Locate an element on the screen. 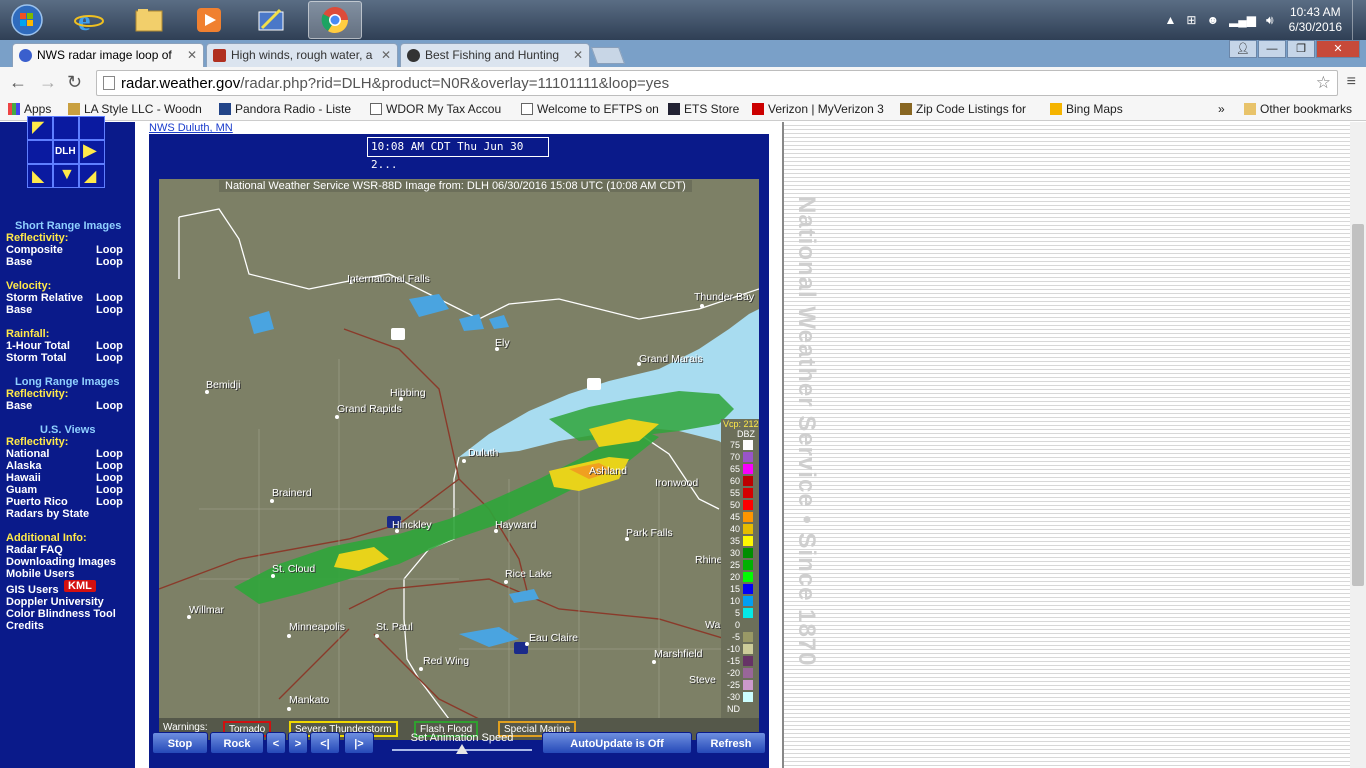  city-thunder-bay: Thunder Bay is located at coordinates (724, 297).